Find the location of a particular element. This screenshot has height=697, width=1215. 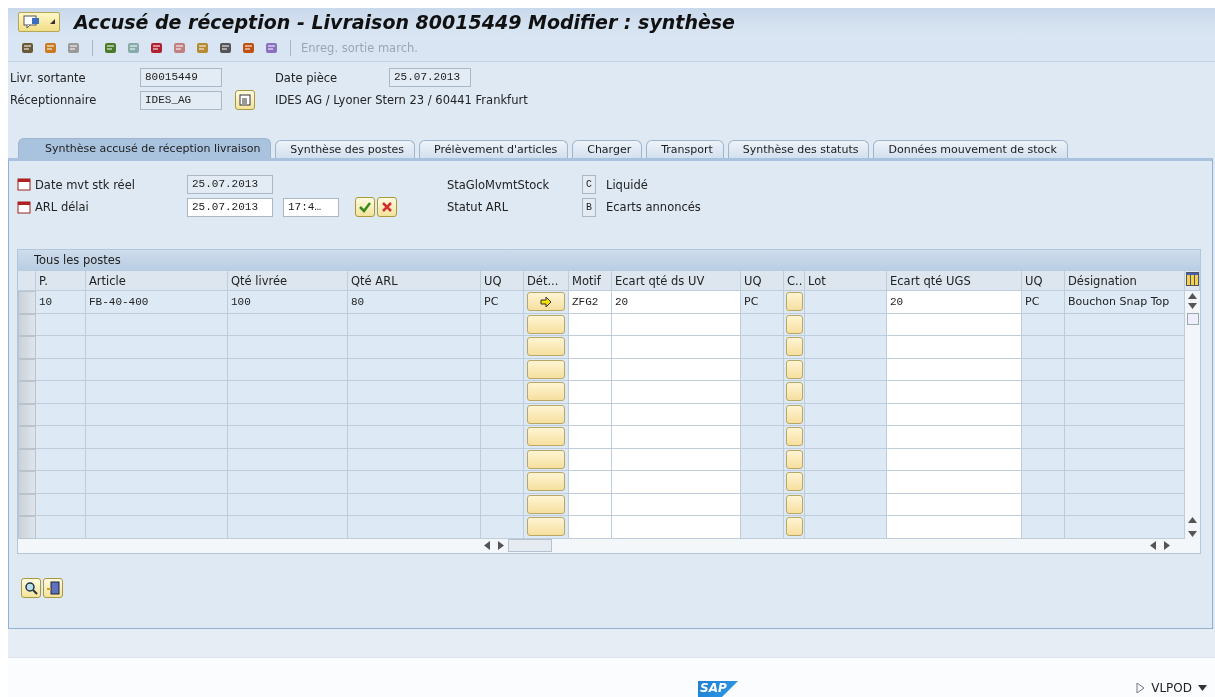

search-button is located at coordinates (31, 587).